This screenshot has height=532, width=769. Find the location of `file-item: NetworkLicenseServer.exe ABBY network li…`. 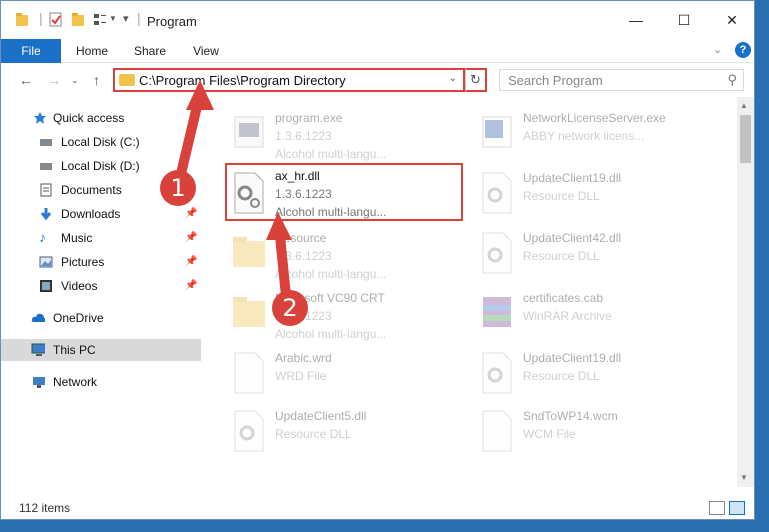

file-item: NetworkLicenseServer.exe ABBY network li… is located at coordinates (595, 137).